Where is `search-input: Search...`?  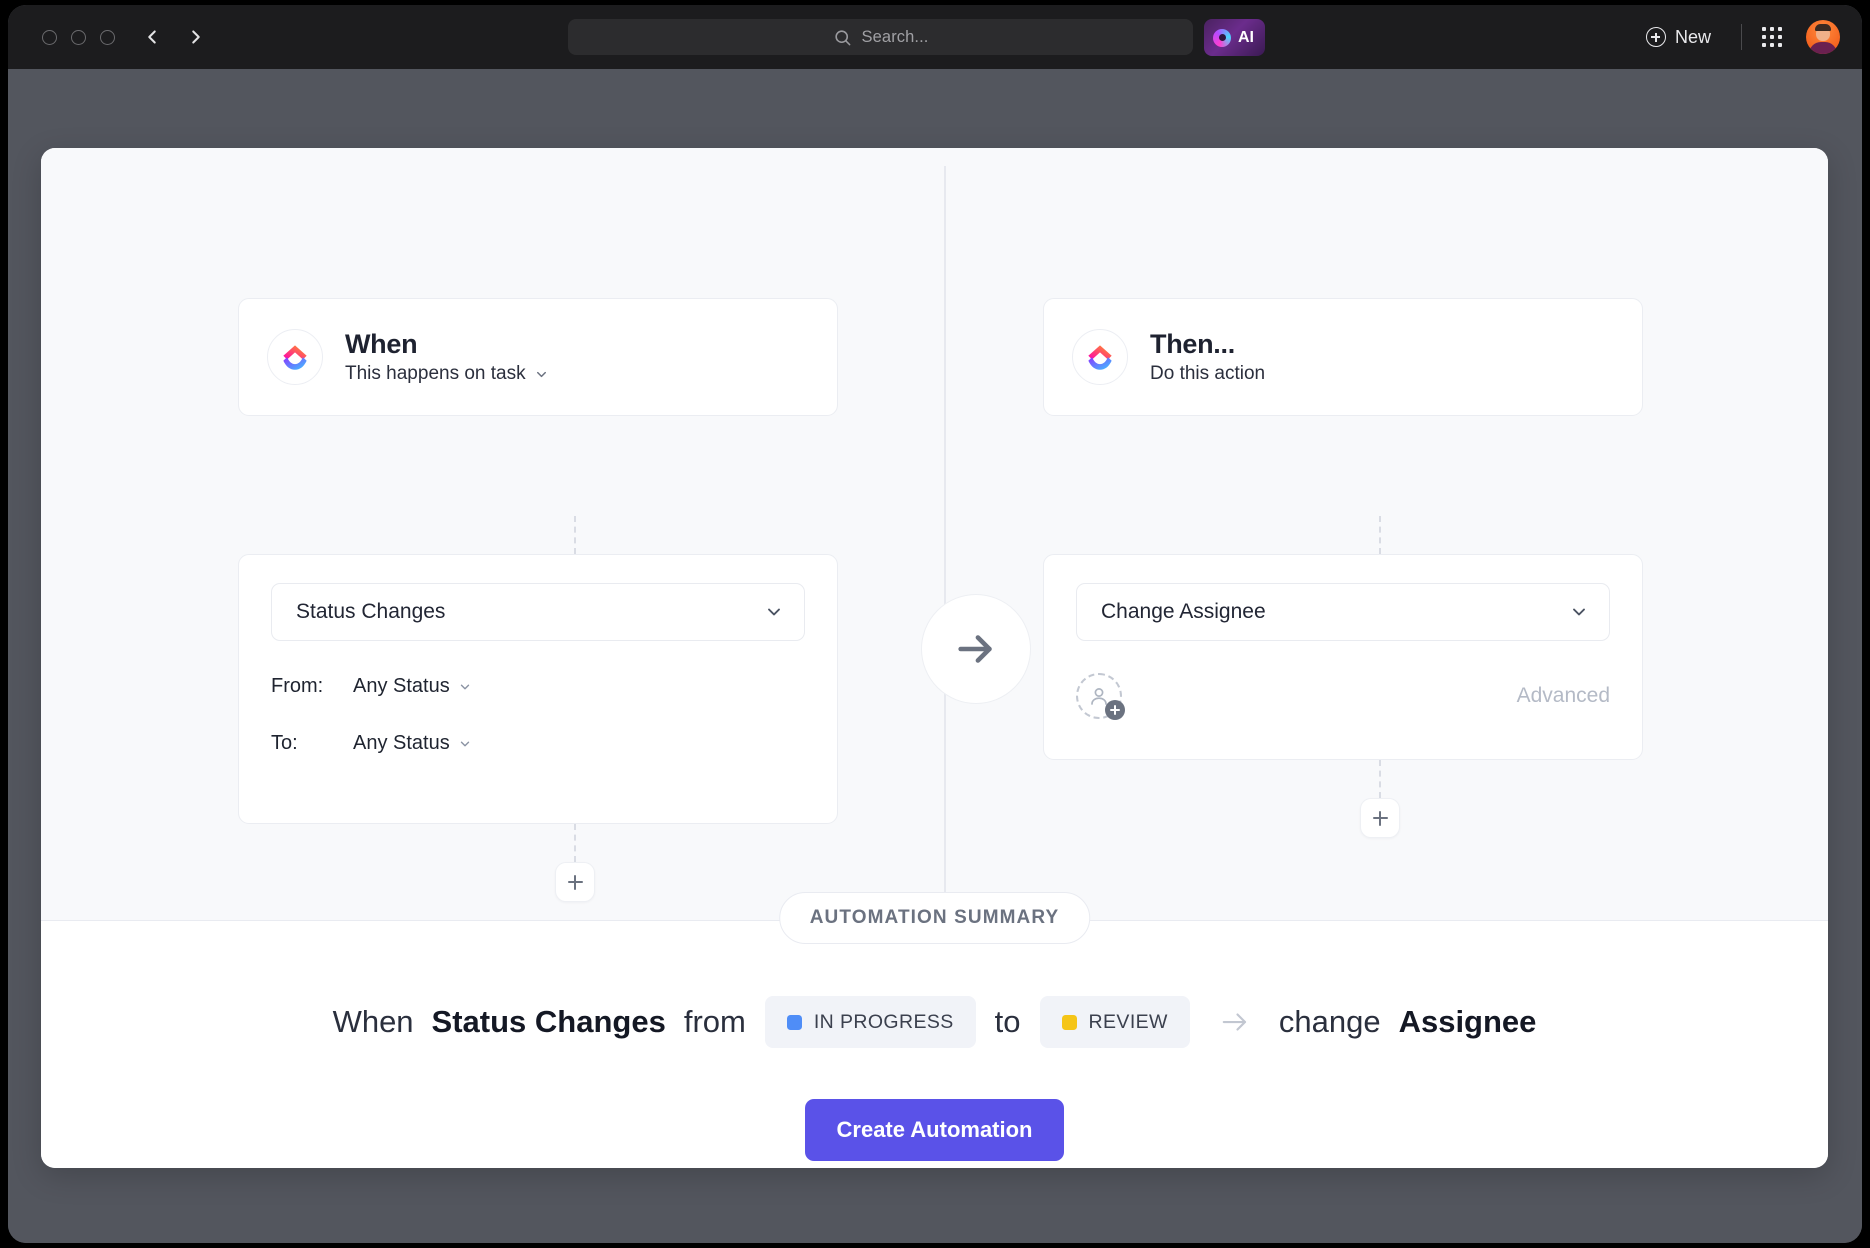
search-input: Search... is located at coordinates (880, 37).